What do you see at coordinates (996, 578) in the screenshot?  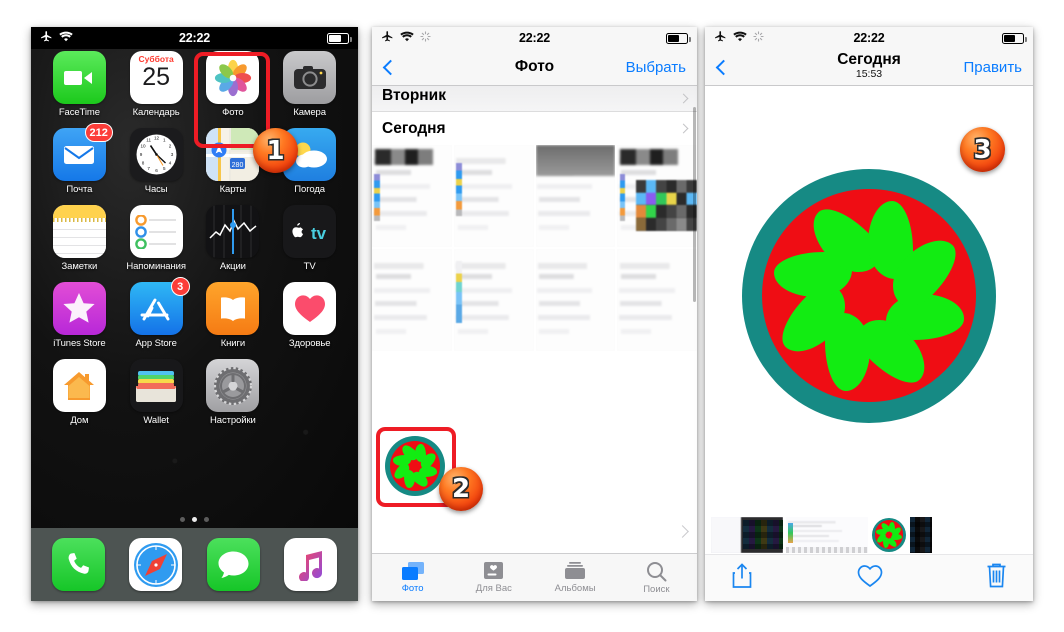 I see `delete-button` at bounding box center [996, 578].